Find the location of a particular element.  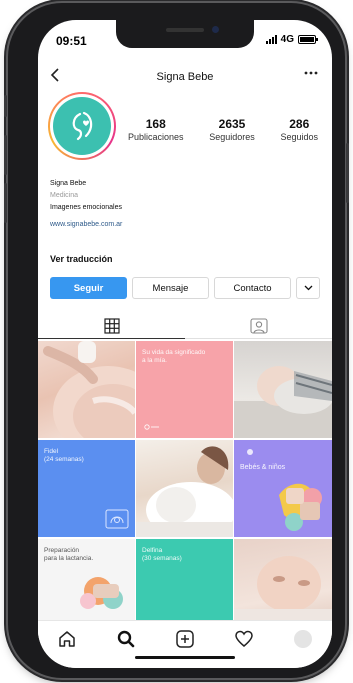

signa-bebe-watermark-icon is located at coordinates (151, 427).